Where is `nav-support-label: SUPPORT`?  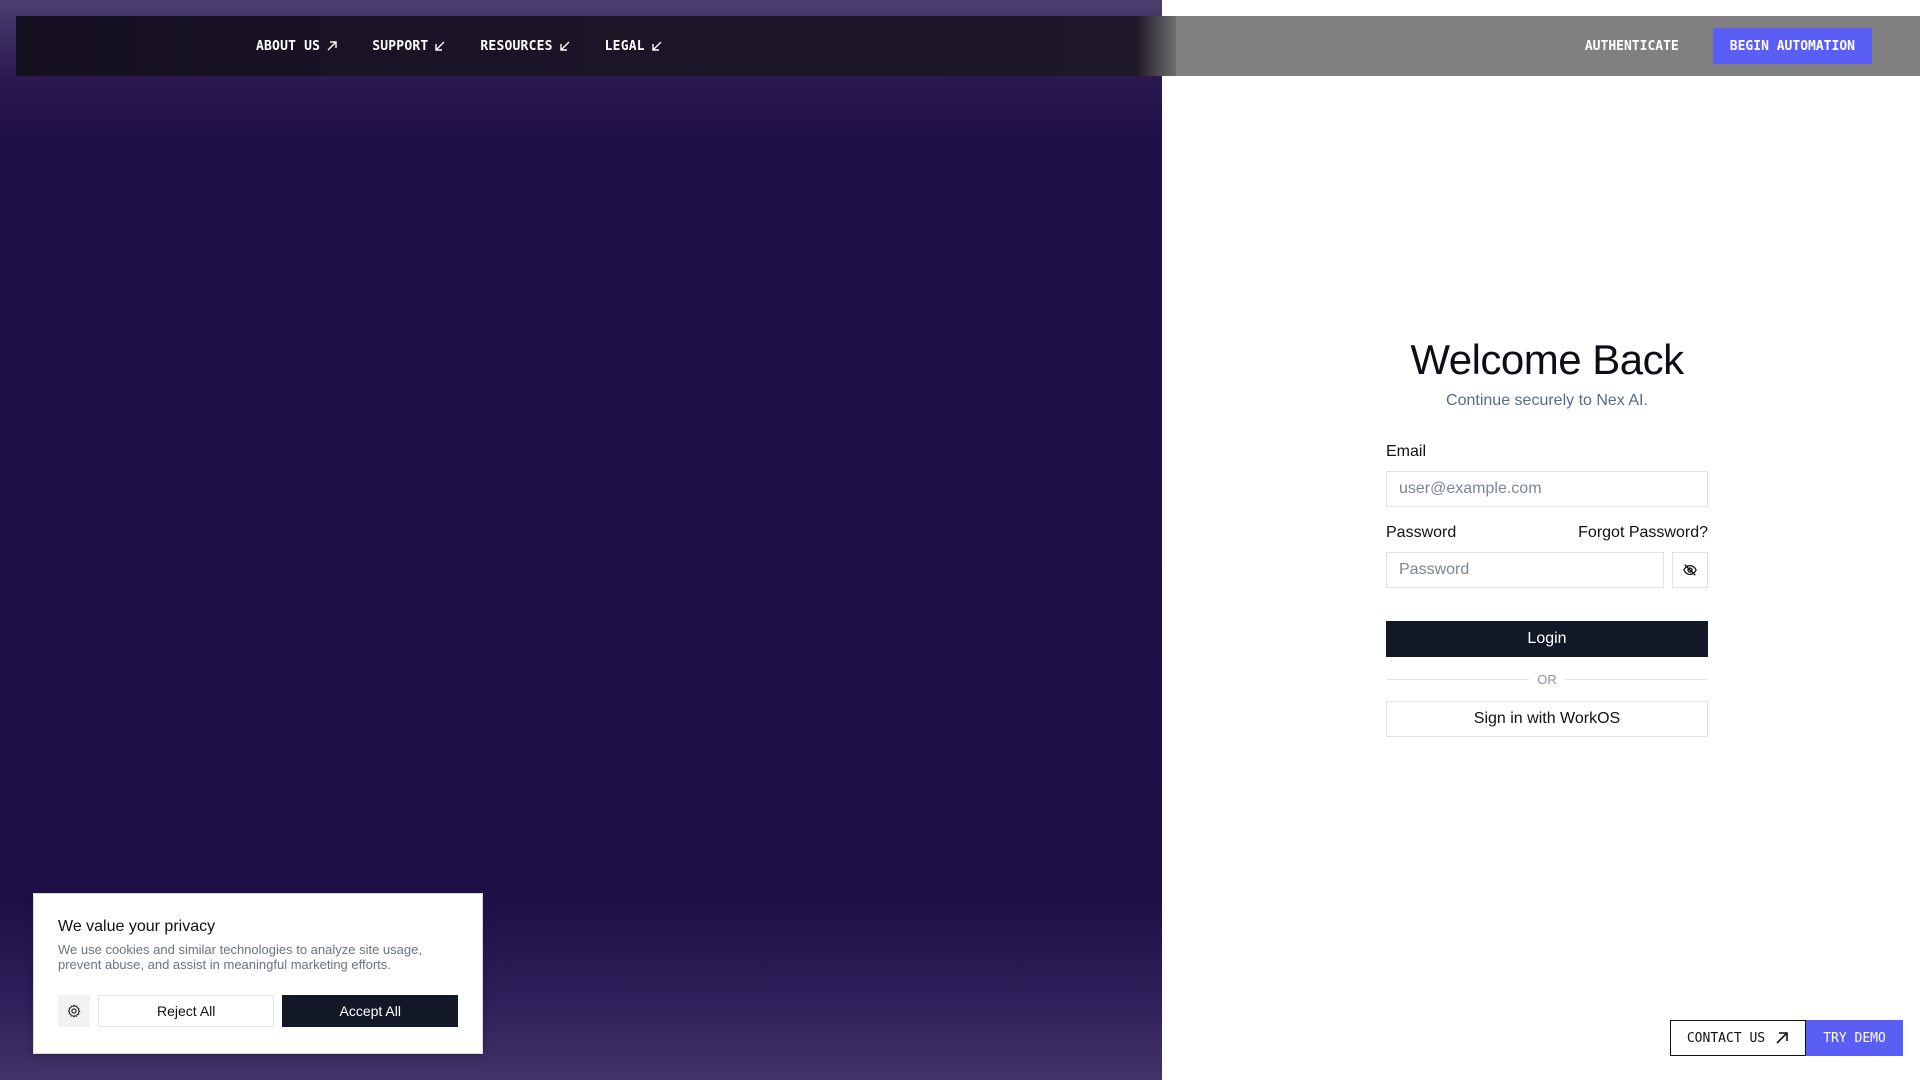 nav-support-label: SUPPORT is located at coordinates (400, 46).